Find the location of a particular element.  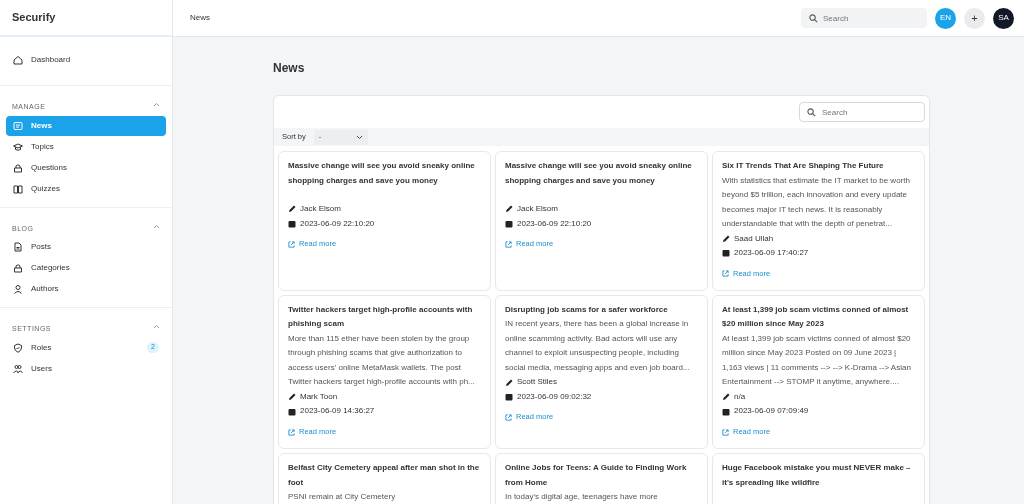

breadcrumb: News is located at coordinates (200, 18).